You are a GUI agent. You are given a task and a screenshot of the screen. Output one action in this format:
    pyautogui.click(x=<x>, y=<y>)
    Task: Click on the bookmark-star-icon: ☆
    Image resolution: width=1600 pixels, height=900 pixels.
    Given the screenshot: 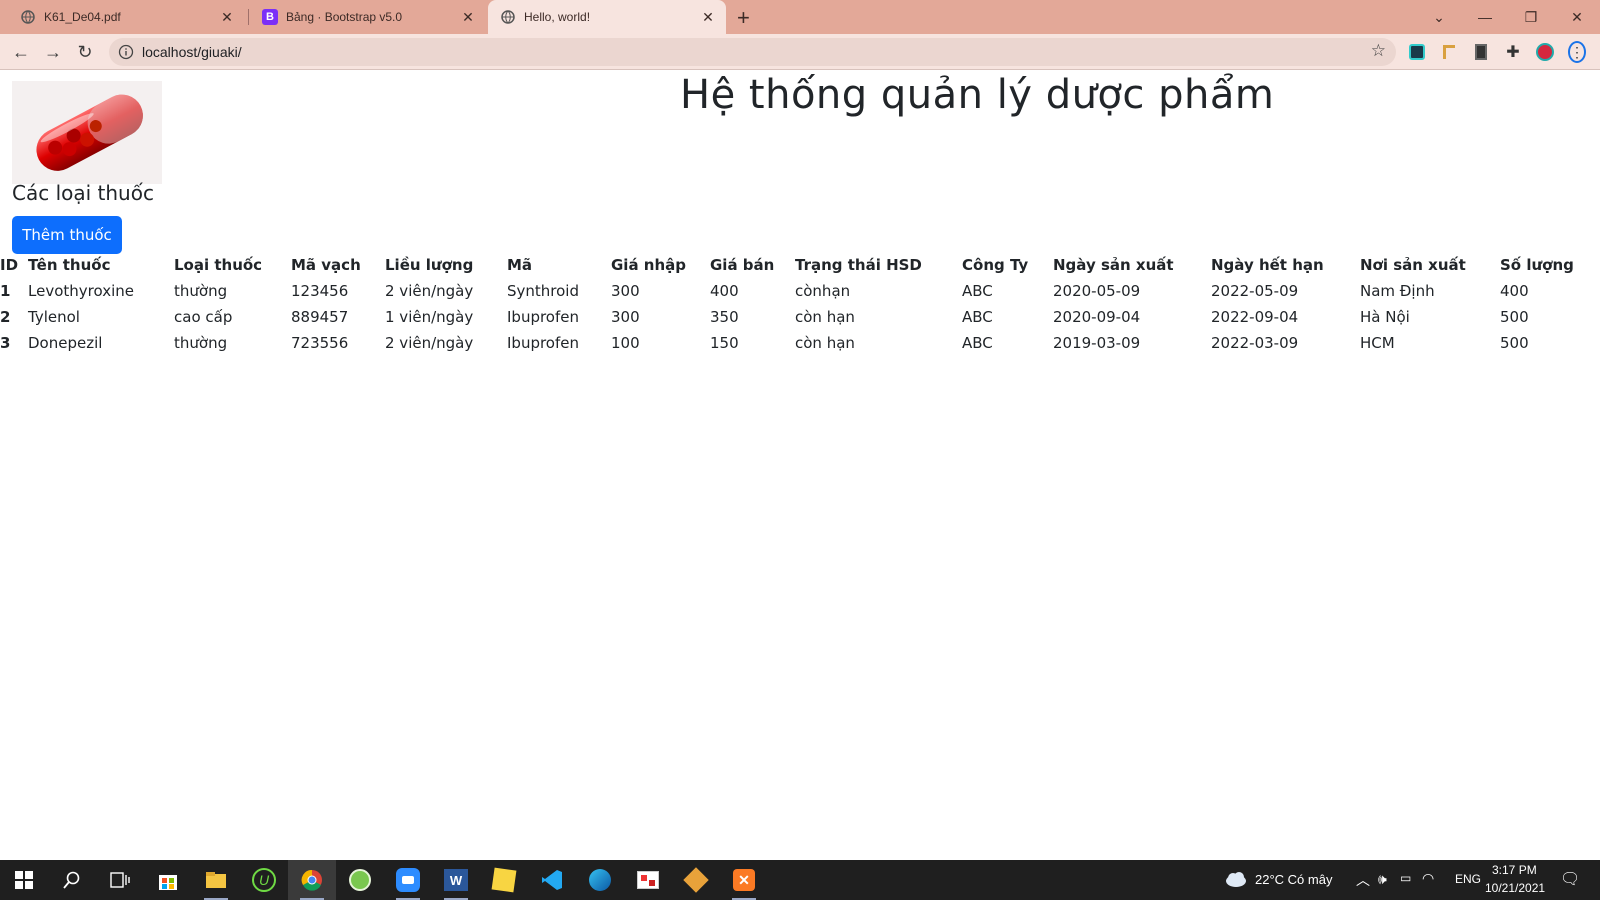 What is the action you would take?
    pyautogui.click(x=1378, y=51)
    